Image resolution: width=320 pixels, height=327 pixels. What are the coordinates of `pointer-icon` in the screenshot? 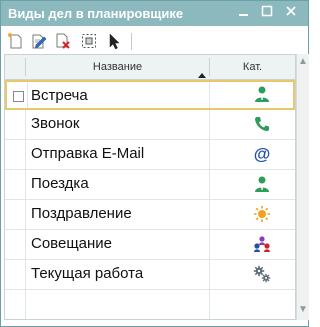 It's located at (114, 41).